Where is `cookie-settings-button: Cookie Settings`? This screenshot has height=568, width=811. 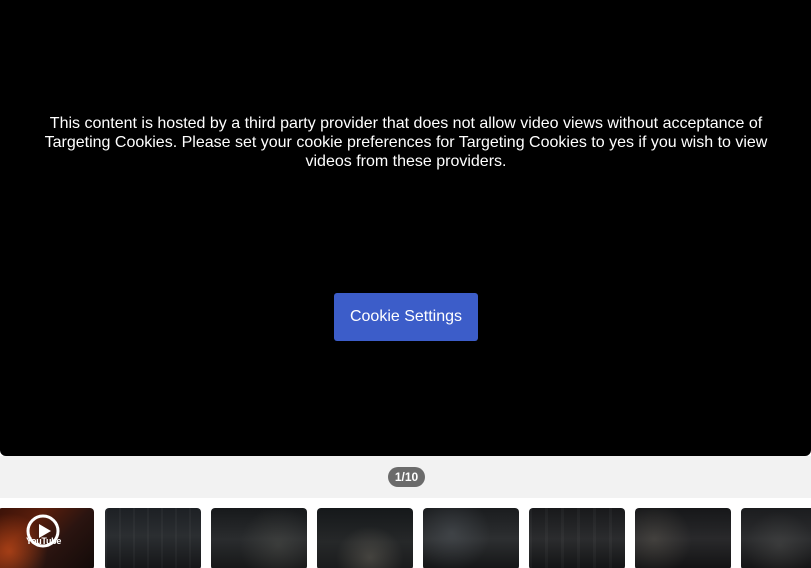
cookie-settings-button: Cookie Settings is located at coordinates (406, 317).